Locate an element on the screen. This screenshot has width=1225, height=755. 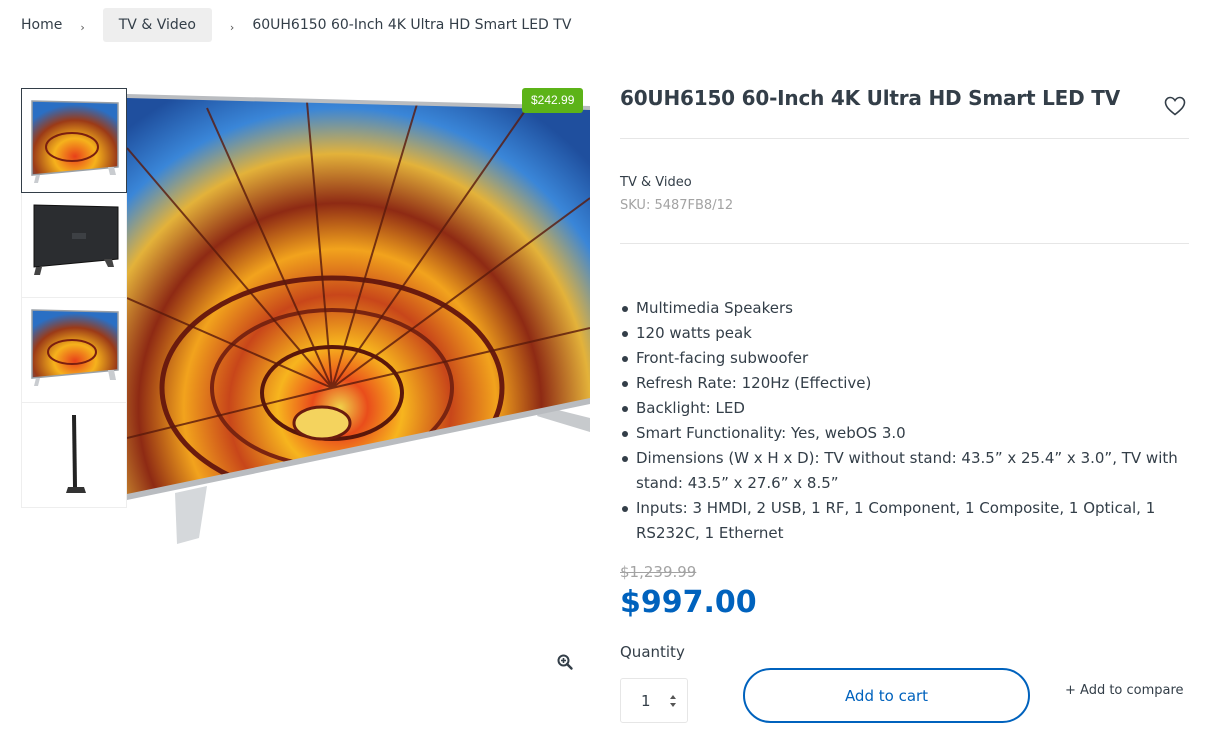
original-price: $1,239.99 is located at coordinates (658, 572).